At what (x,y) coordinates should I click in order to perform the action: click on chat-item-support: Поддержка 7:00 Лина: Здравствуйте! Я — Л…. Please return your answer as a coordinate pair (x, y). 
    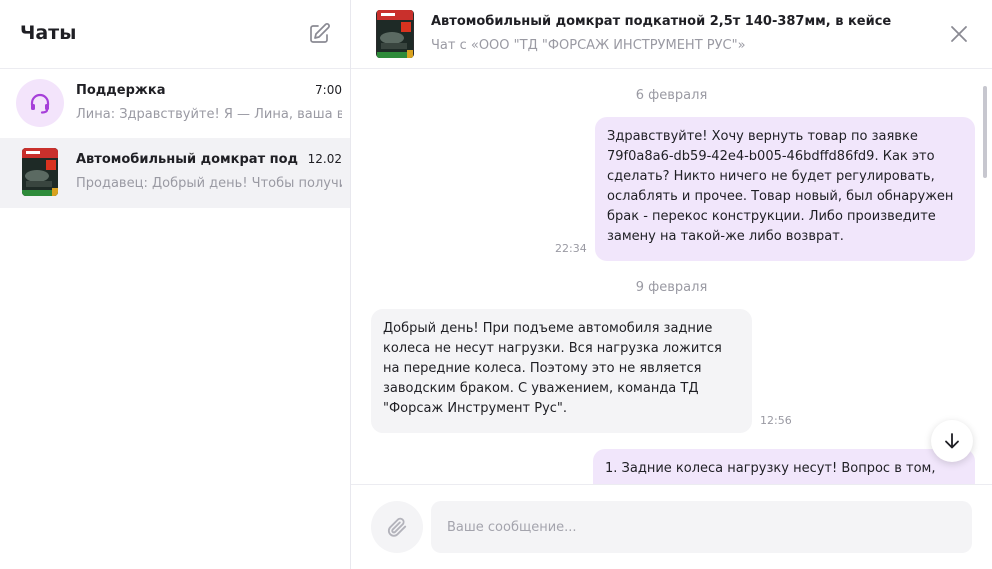
    Looking at the image, I should click on (175, 104).